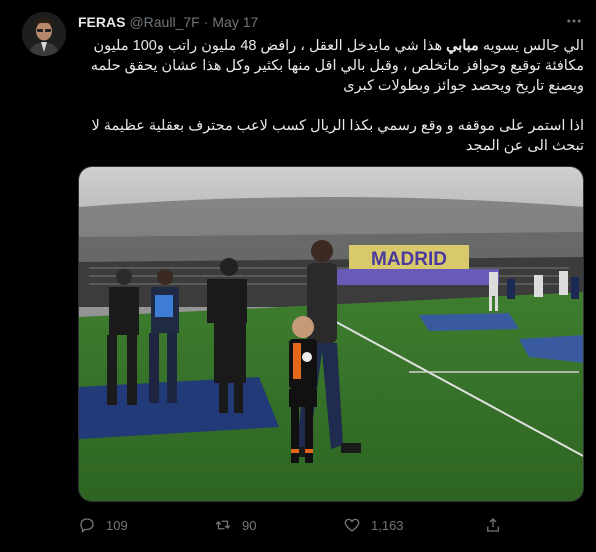 This screenshot has width=596, height=552. I want to click on user-handle: @Raull_7F, so click(164, 22).